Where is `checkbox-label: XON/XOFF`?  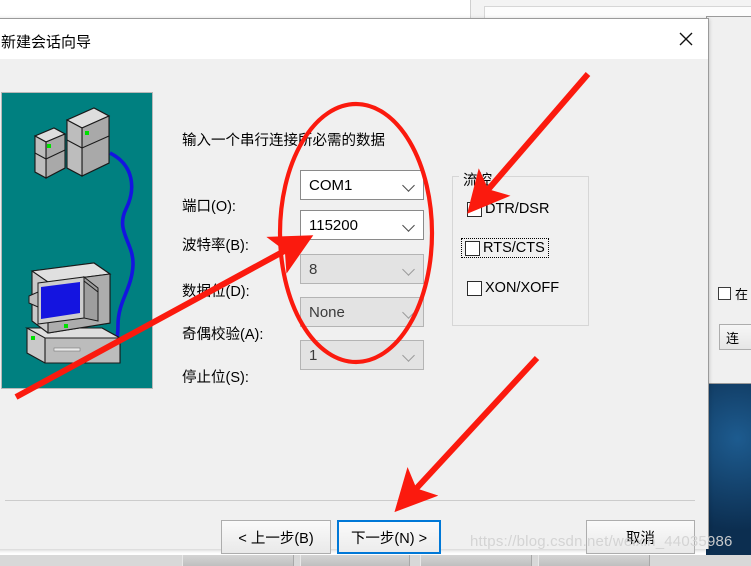
checkbox-label: XON/XOFF is located at coordinates (522, 288).